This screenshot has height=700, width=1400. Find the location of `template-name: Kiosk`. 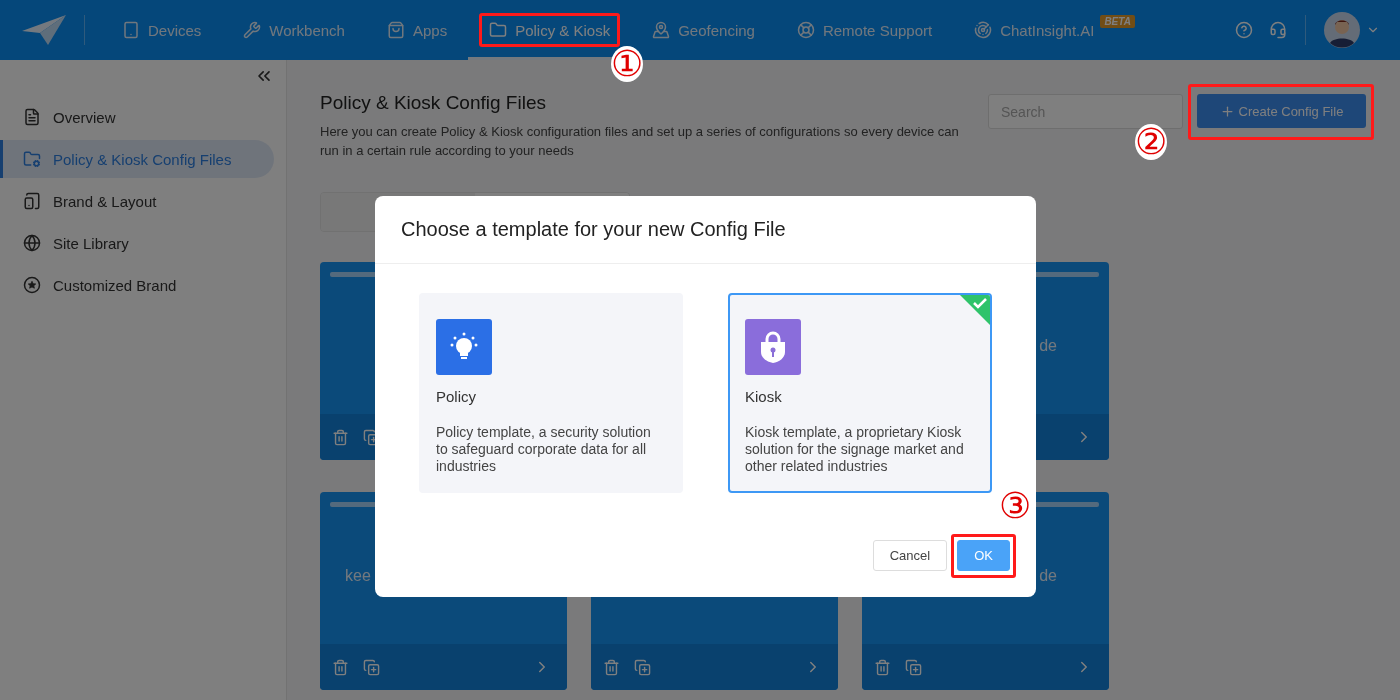

template-name: Kiosk is located at coordinates (764, 396).